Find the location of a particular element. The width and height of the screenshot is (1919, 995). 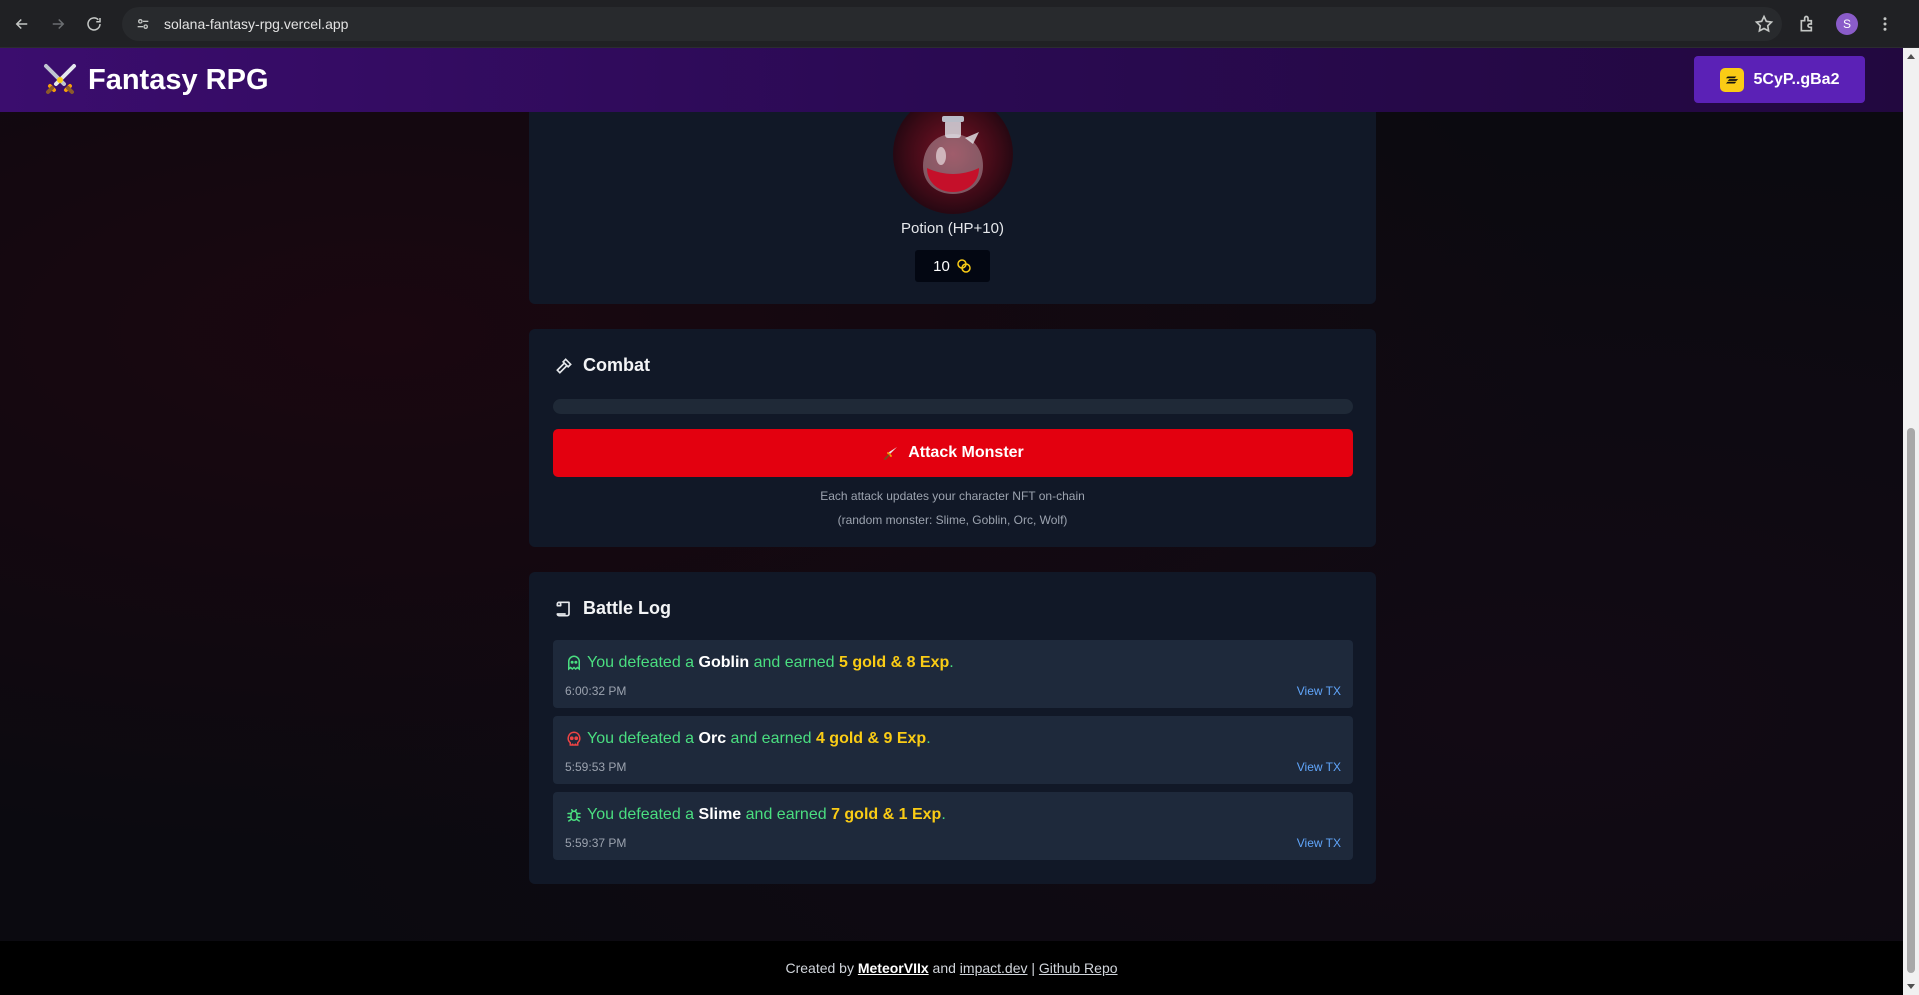

wallet-address: 5CyP..gBa2 is located at coordinates (1796, 79).